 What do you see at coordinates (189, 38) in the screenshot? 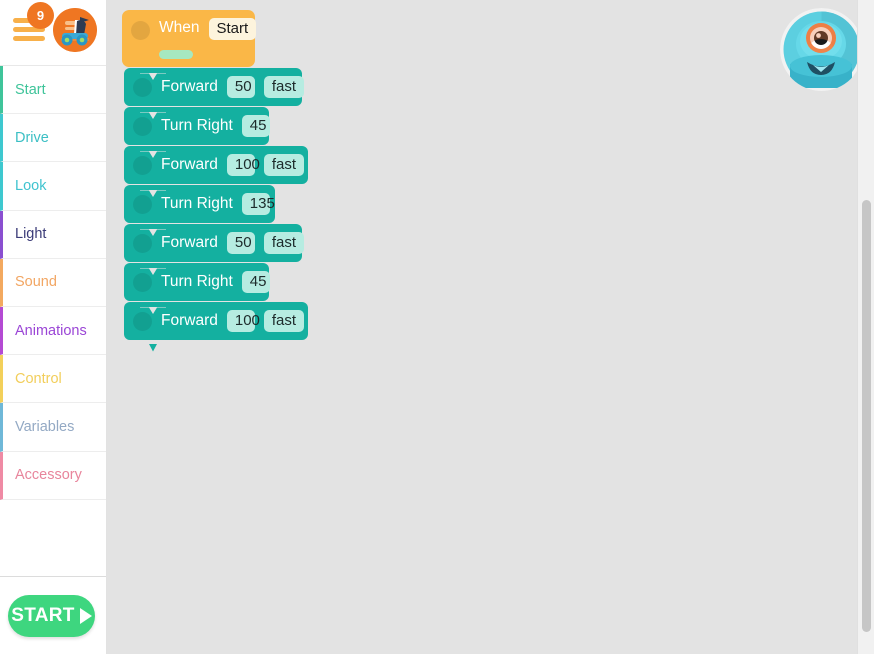
I see `block-body: When Start` at bounding box center [189, 38].